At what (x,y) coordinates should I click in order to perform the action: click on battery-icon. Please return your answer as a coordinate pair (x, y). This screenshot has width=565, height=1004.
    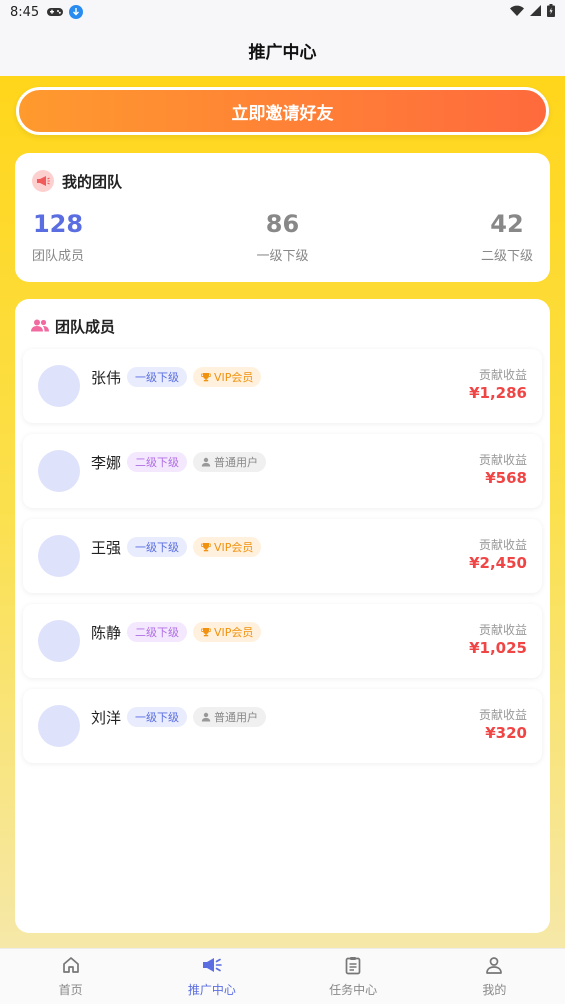
    Looking at the image, I should click on (551, 12).